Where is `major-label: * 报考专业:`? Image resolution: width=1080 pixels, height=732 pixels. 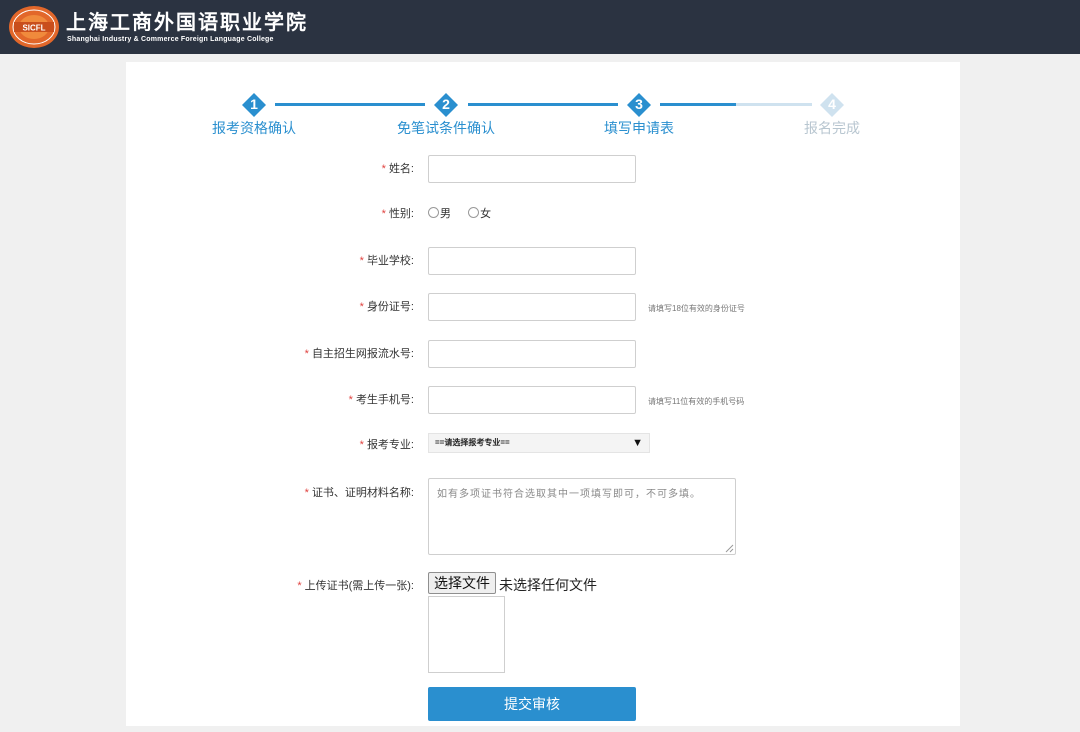 major-label: * 报考专业: is located at coordinates (314, 444).